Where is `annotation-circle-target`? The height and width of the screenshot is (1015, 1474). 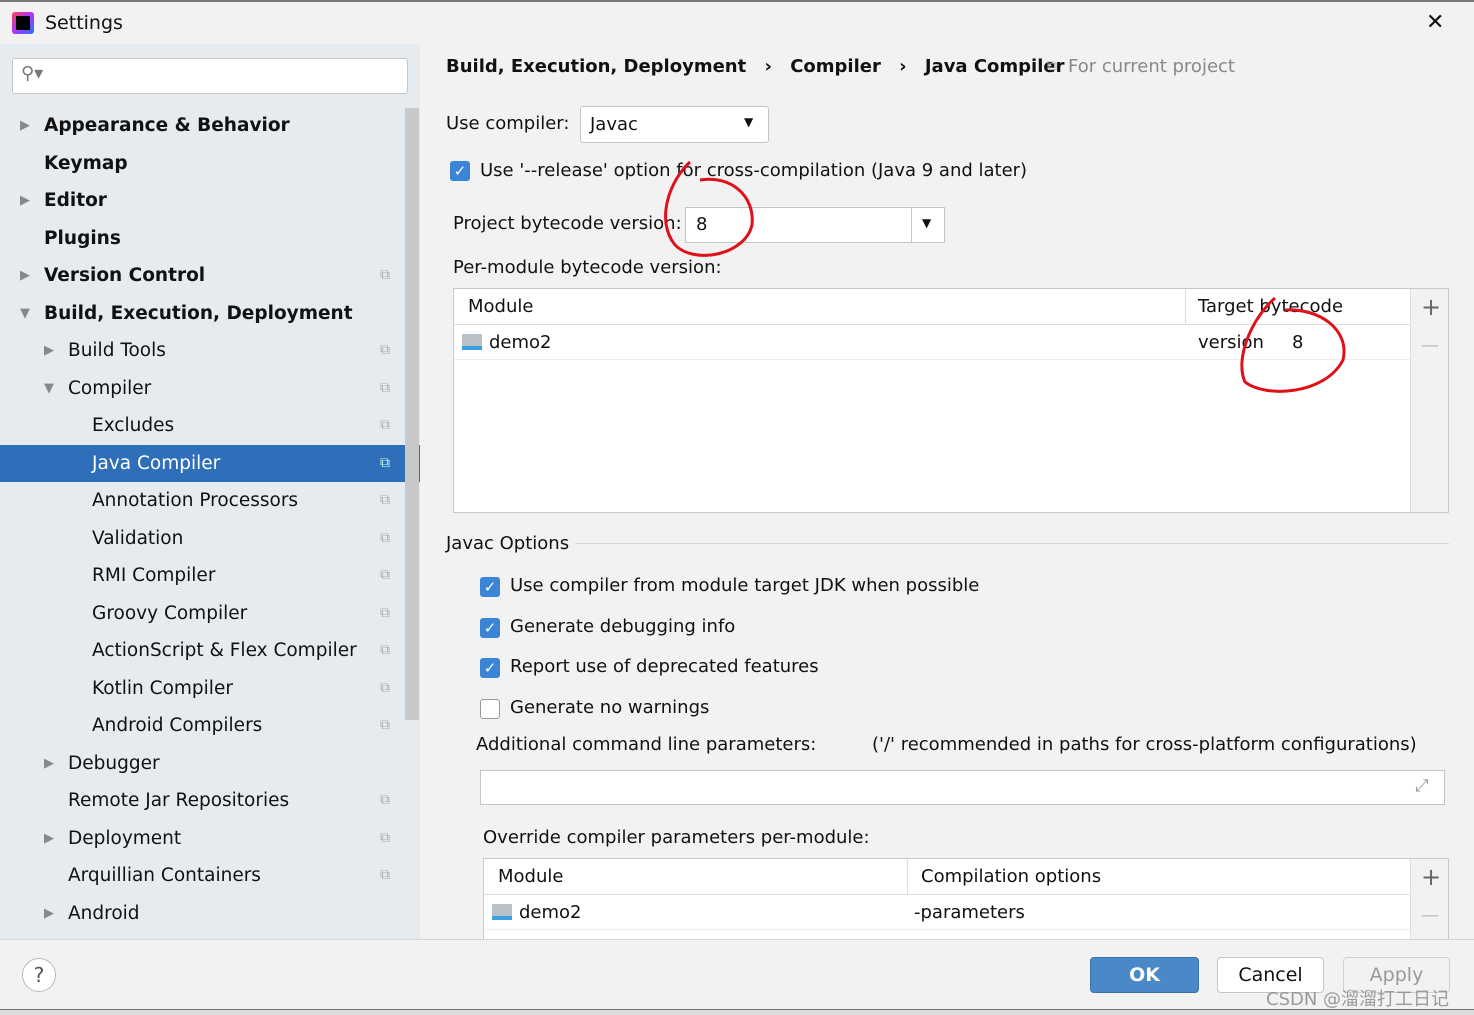
annotation-circle-target is located at coordinates (1293, 344).